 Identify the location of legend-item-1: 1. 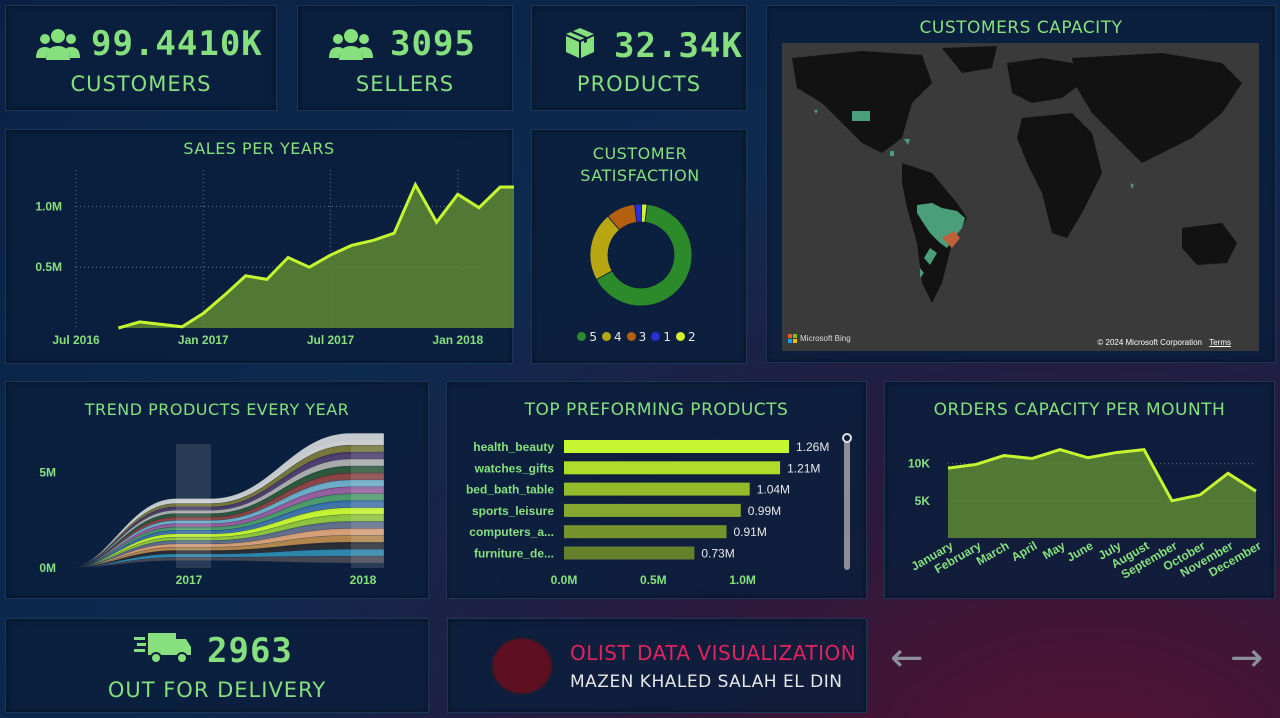
(661, 337).